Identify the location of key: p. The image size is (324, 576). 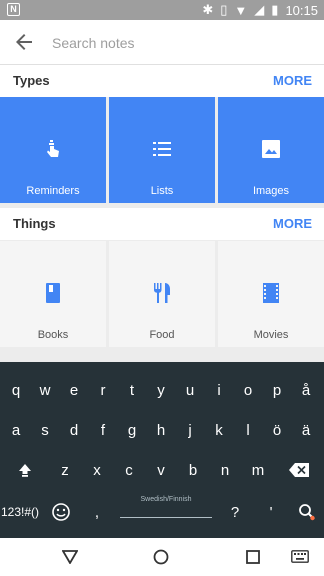
(277, 390).